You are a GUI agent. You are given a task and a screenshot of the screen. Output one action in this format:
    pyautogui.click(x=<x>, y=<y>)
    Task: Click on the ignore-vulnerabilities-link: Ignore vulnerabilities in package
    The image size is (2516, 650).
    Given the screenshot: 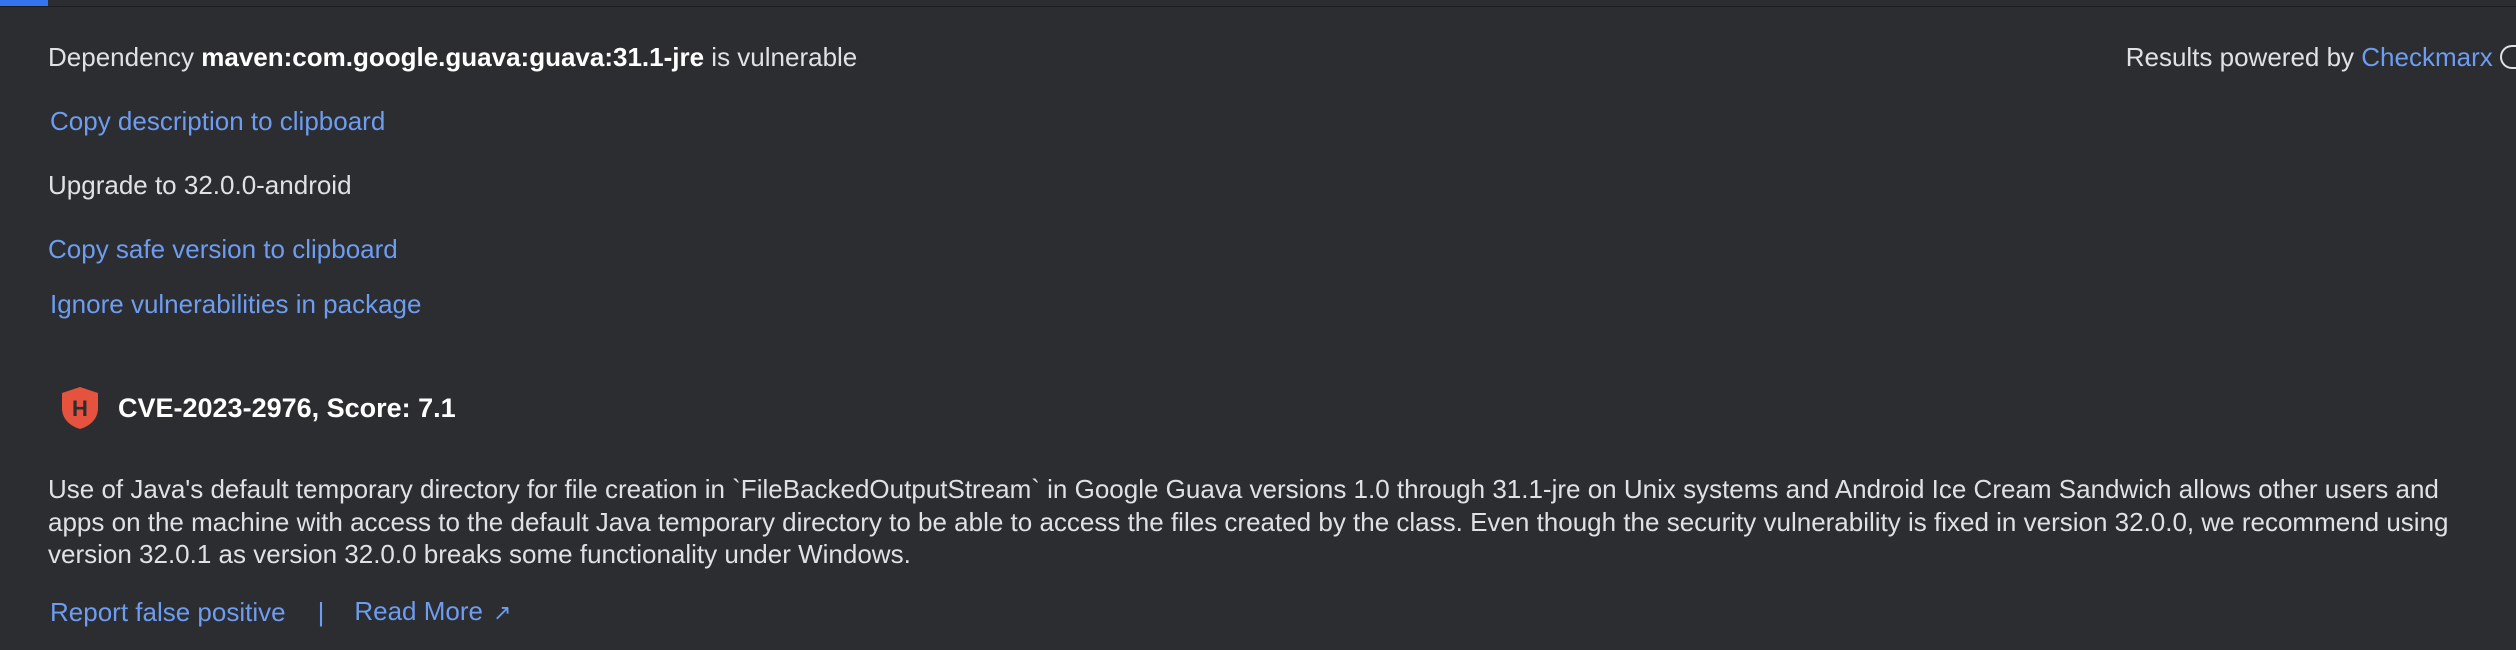 What is the action you would take?
    pyautogui.click(x=235, y=304)
    